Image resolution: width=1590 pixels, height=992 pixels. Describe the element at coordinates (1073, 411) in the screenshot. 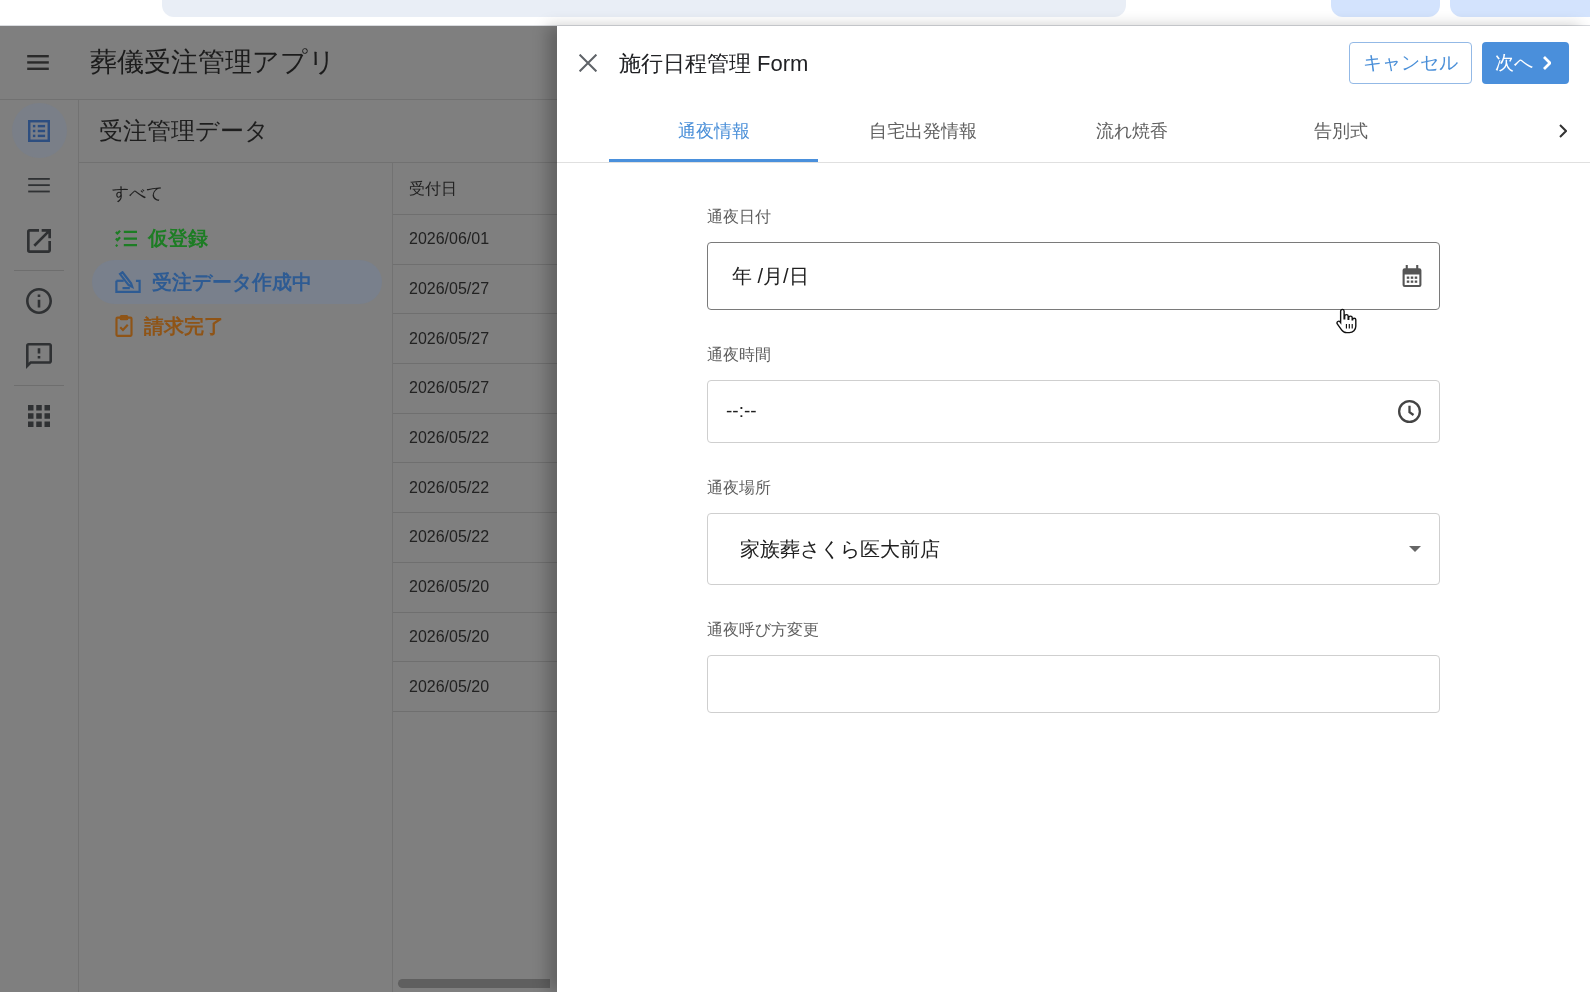

I see `time-field: --:--` at that location.